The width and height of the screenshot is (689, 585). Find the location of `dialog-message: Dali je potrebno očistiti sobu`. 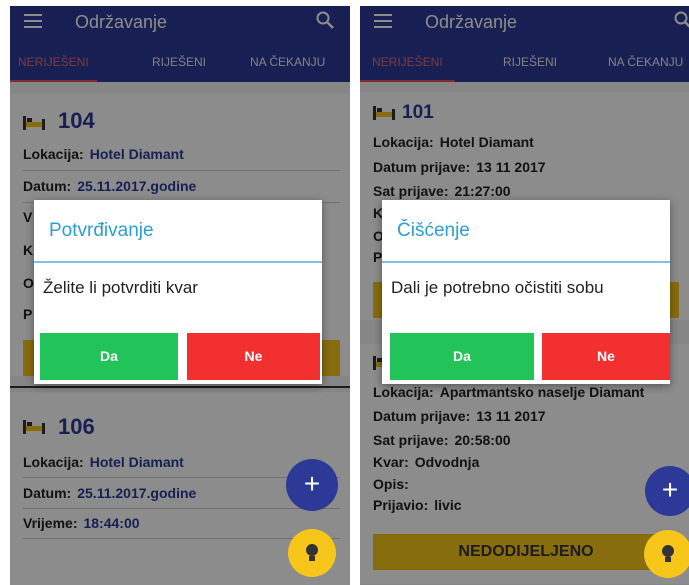

dialog-message: Dali je potrebno očistiti sobu is located at coordinates (497, 287).